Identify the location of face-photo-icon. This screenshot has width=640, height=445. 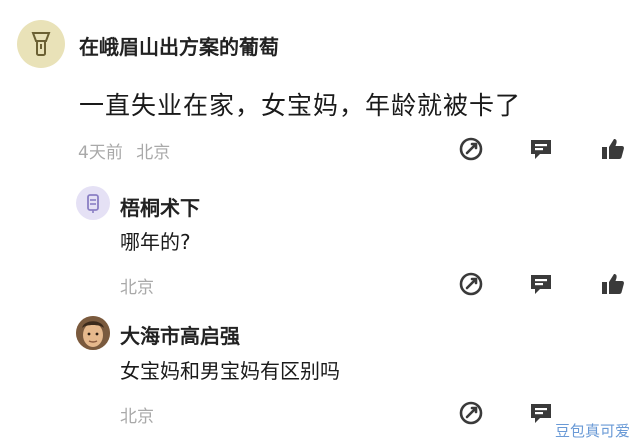
(93, 333).